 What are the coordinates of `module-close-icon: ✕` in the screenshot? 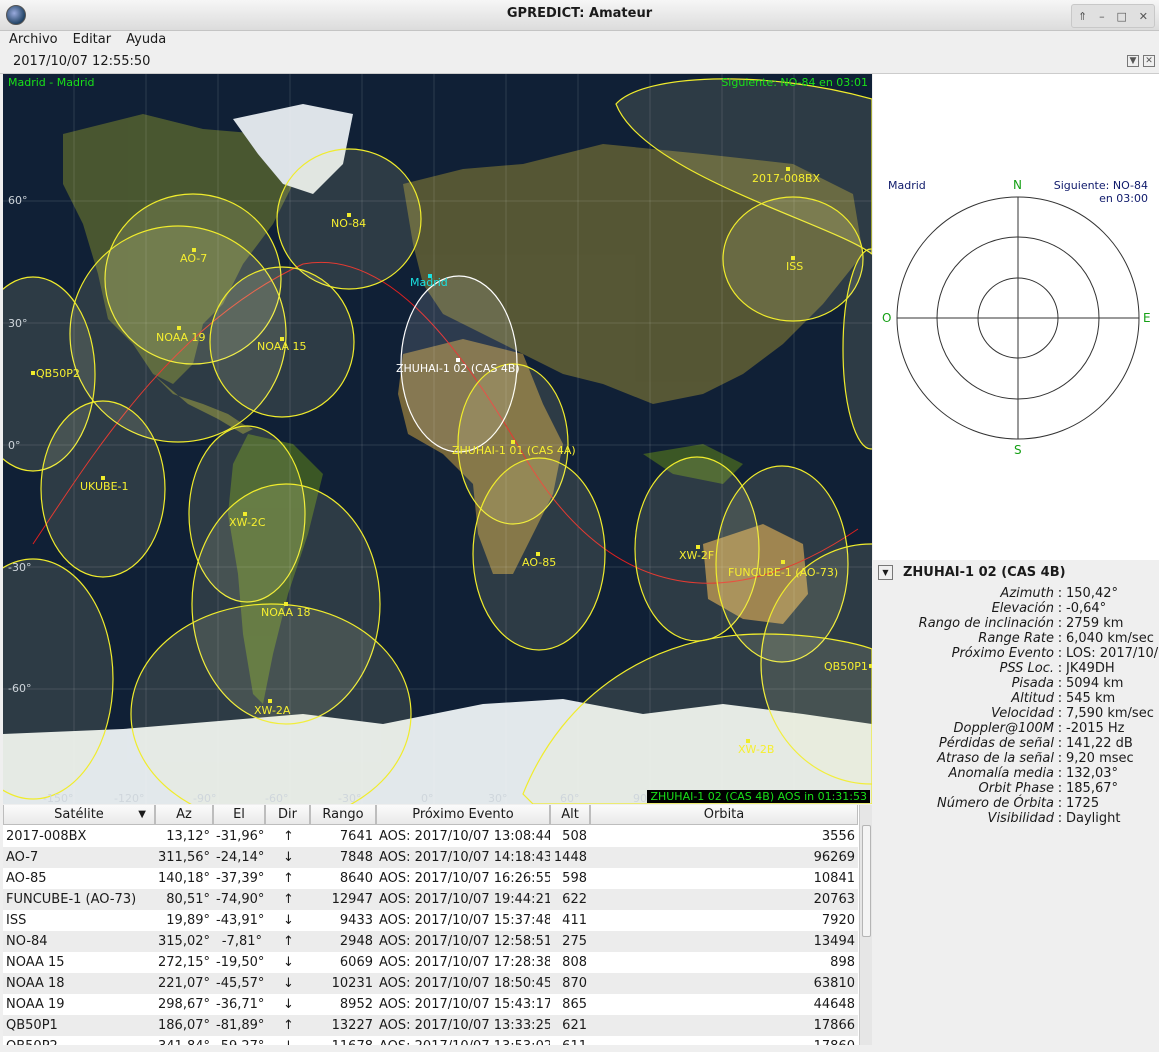 It's located at (1149, 61).